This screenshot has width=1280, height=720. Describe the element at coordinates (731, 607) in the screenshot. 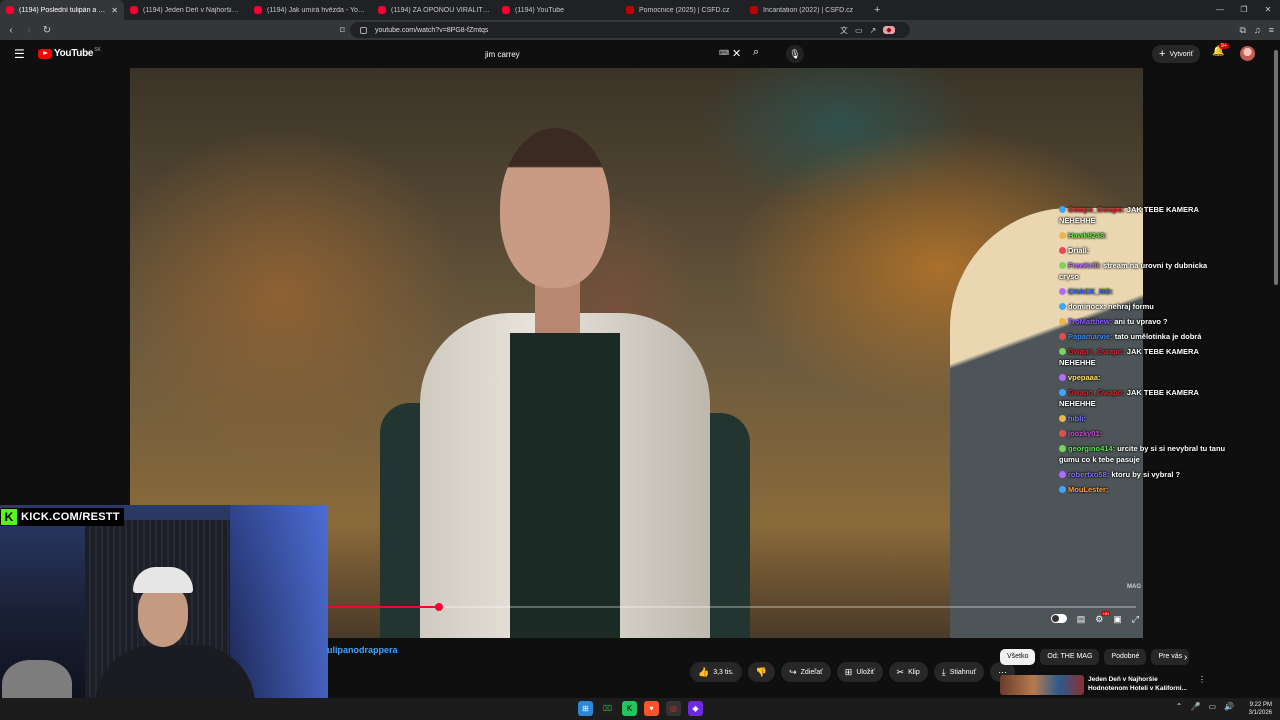

I see `progress-bar` at that location.